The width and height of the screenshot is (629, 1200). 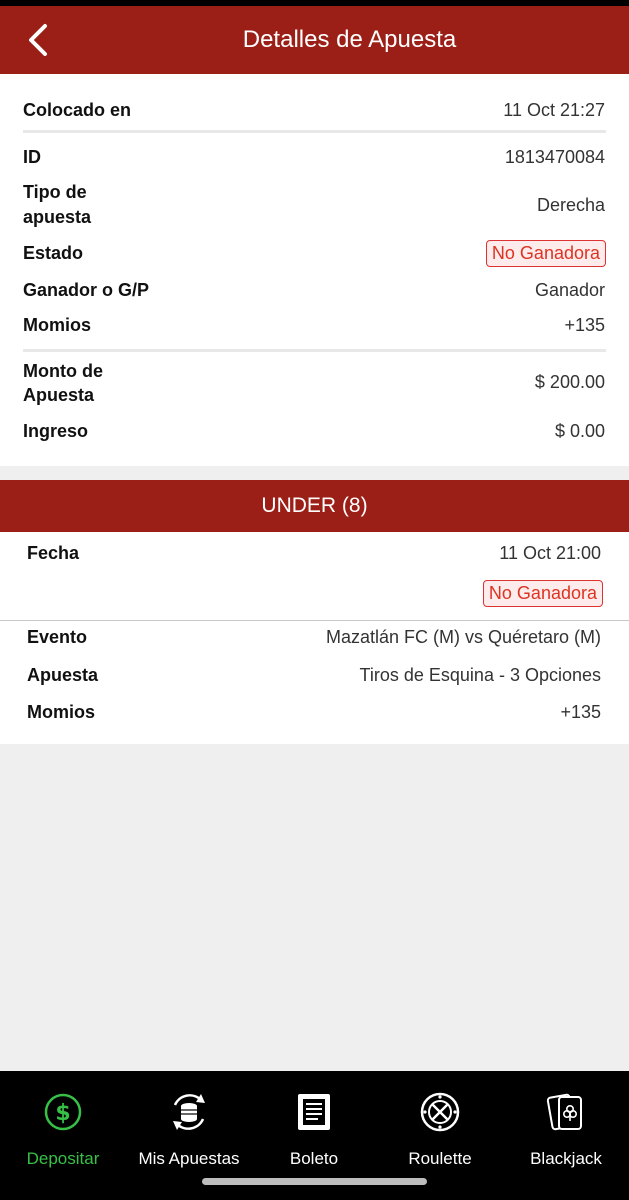 I want to click on odds-label: Momios, so click(x=57, y=325).